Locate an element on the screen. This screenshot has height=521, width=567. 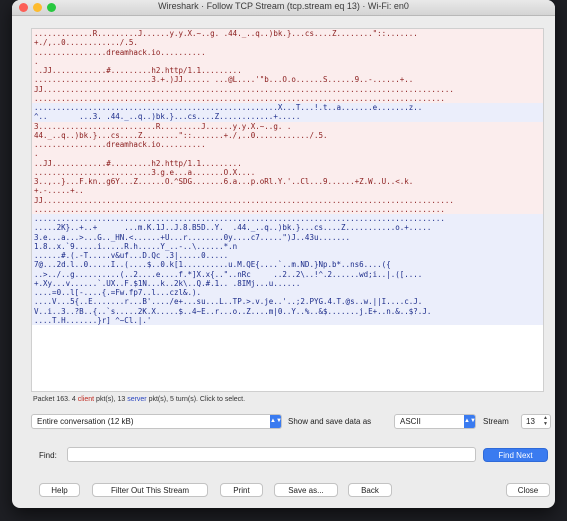
stream-number-stepper: 13 ▲ ▼ is located at coordinates (536, 421).